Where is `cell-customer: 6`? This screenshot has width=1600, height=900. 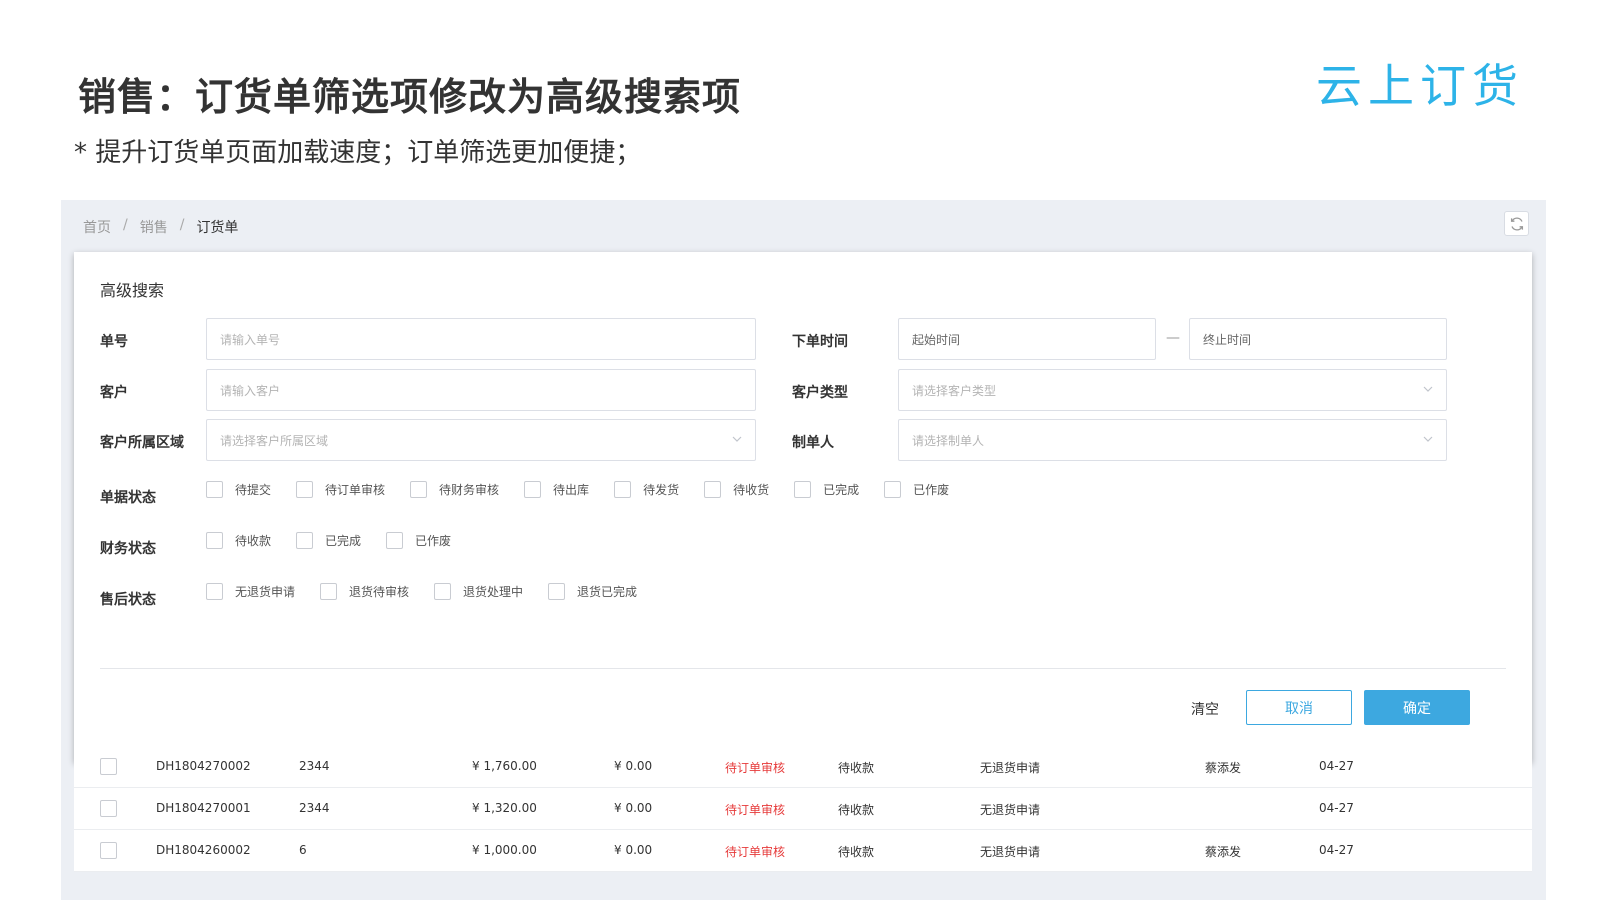
cell-customer: 6 is located at coordinates (303, 850).